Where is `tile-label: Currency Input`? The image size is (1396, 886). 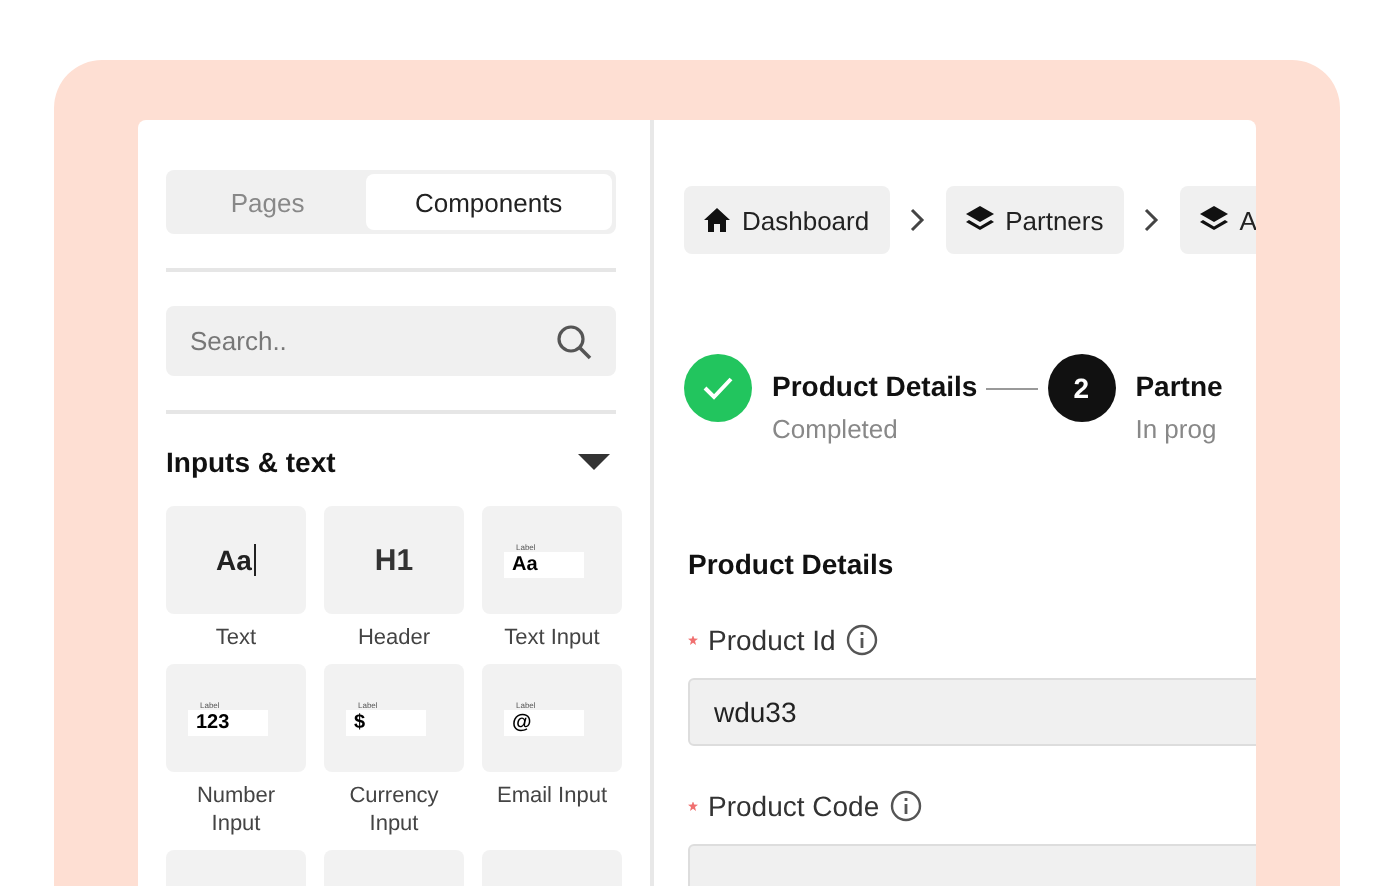 tile-label: Currency Input is located at coordinates (394, 810).